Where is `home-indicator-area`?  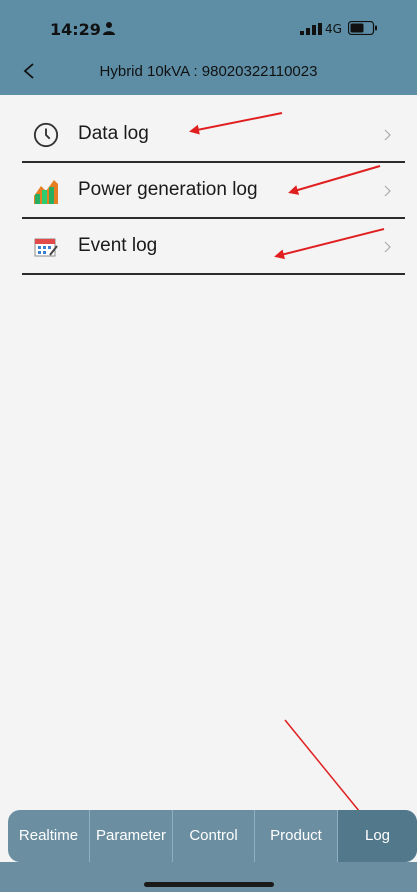
home-indicator-area is located at coordinates (208, 877).